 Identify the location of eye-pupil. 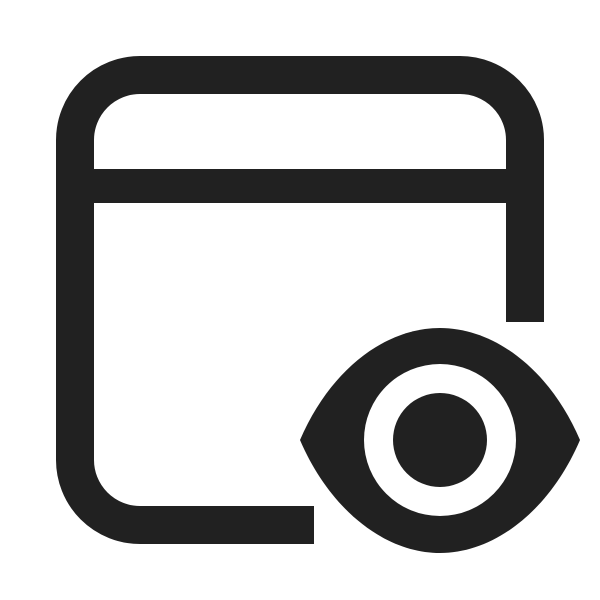
(440, 440).